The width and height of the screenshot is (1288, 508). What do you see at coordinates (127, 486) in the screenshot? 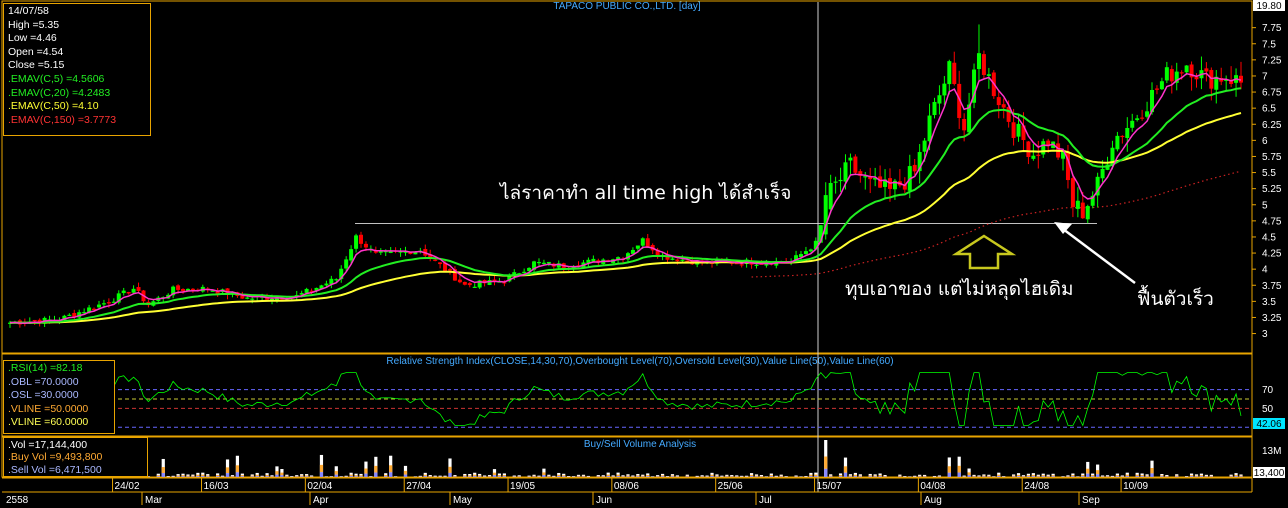
I see `date-tick-label: 24/02` at bounding box center [127, 486].